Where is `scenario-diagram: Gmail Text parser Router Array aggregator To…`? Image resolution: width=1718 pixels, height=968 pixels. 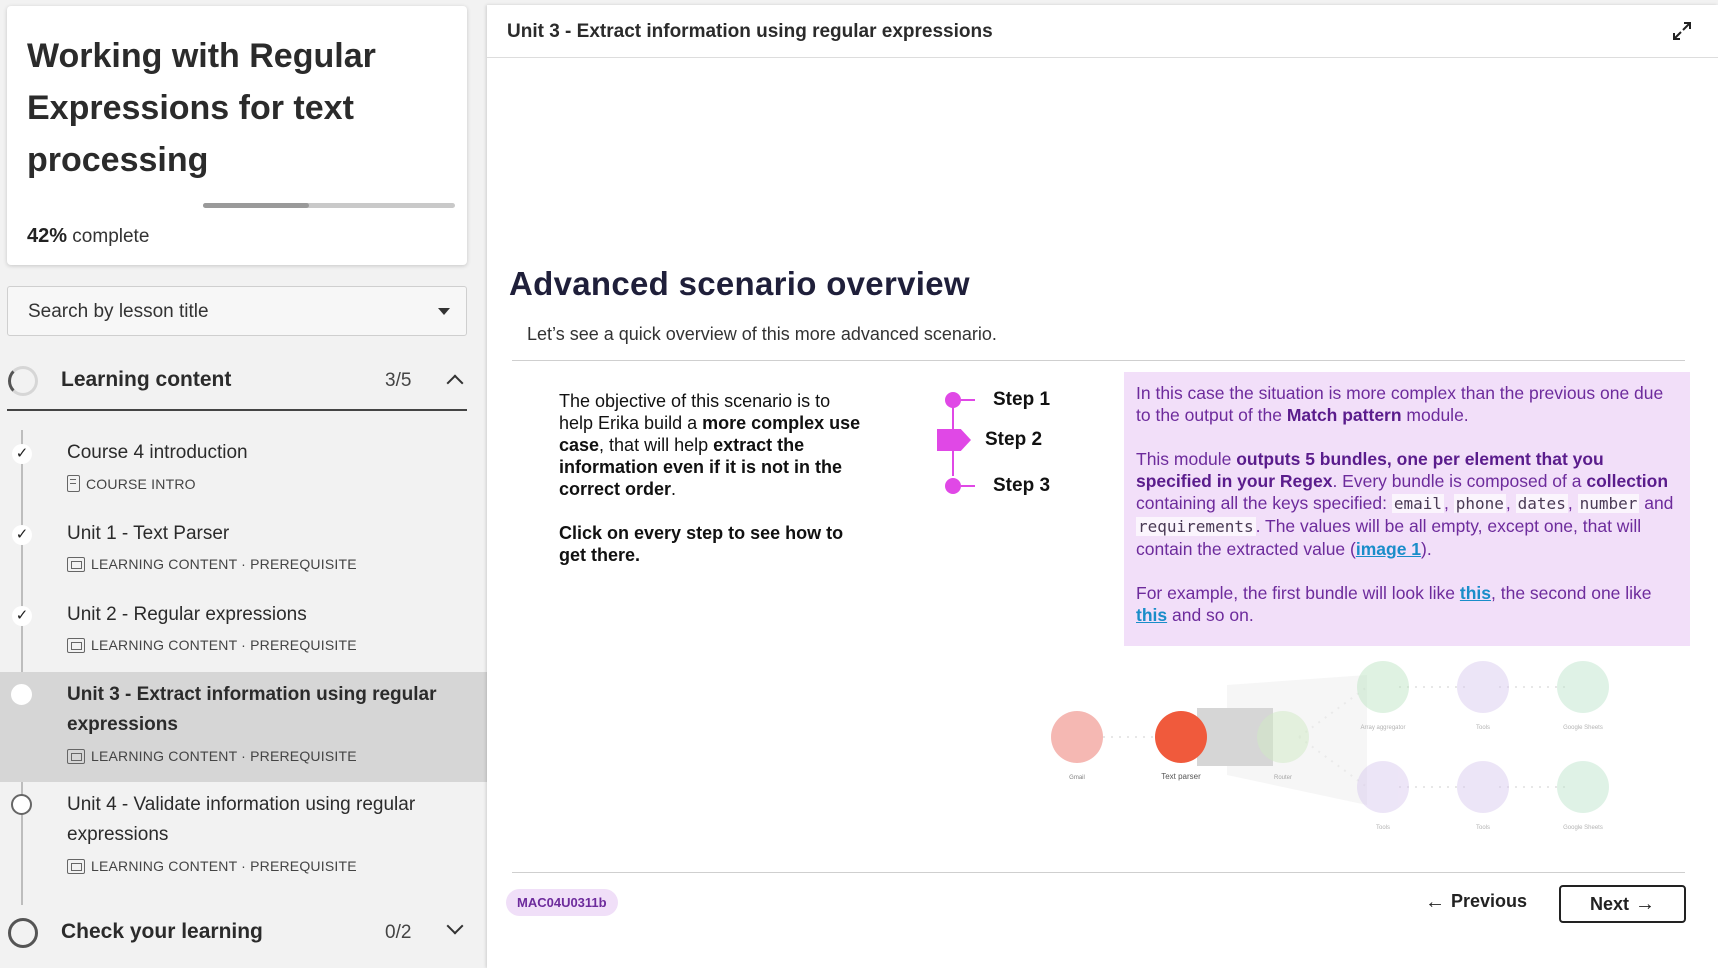
scenario-diagram: Gmail Text parser Router Array aggregator To… is located at coordinates (1330, 746).